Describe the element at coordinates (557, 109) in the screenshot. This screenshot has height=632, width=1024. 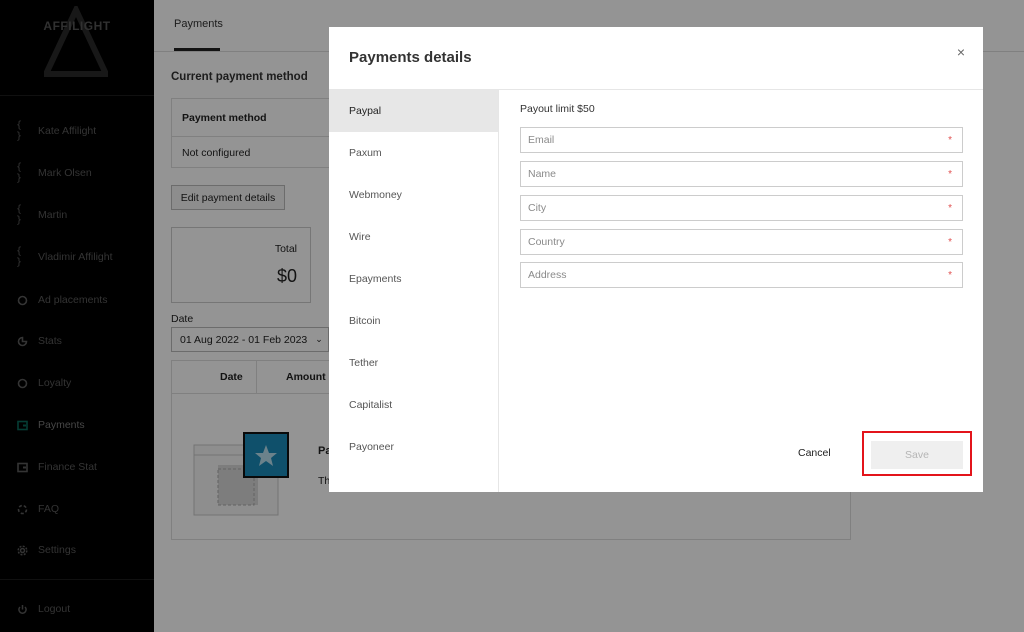
I see `payout-limit-text: Payout limit $50` at that location.